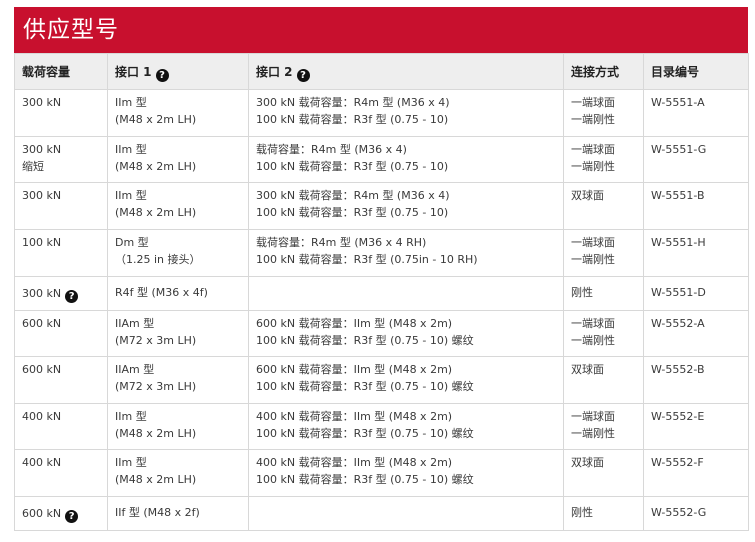 This screenshot has height=542, width=755. What do you see at coordinates (696, 473) in the screenshot?
I see `catalog-number-cell: W-5552-F` at bounding box center [696, 473].